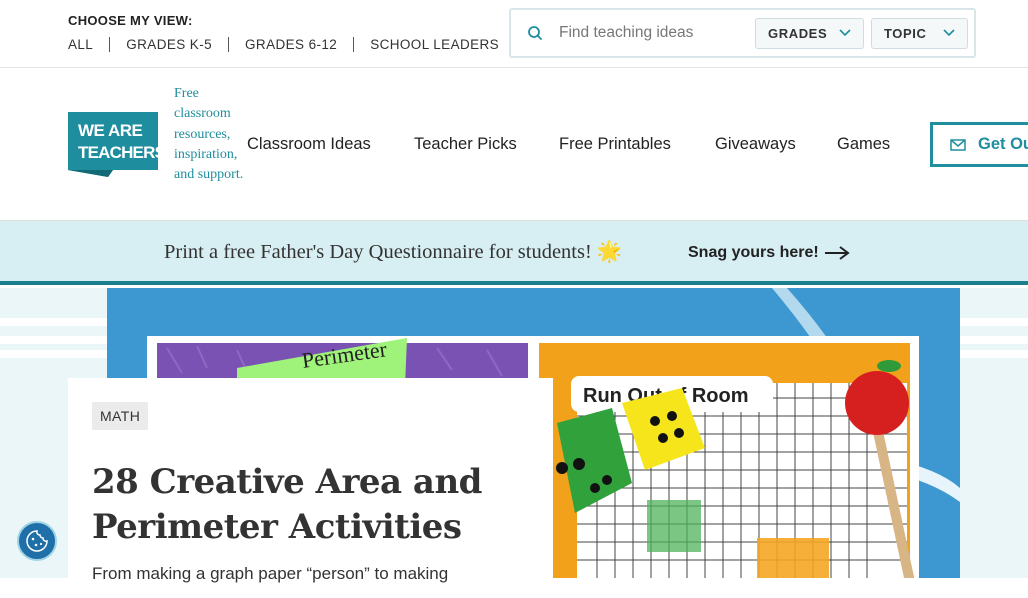  What do you see at coordinates (110, 130) in the screenshot?
I see `logo-text-line-1: WE ARE` at bounding box center [110, 130].